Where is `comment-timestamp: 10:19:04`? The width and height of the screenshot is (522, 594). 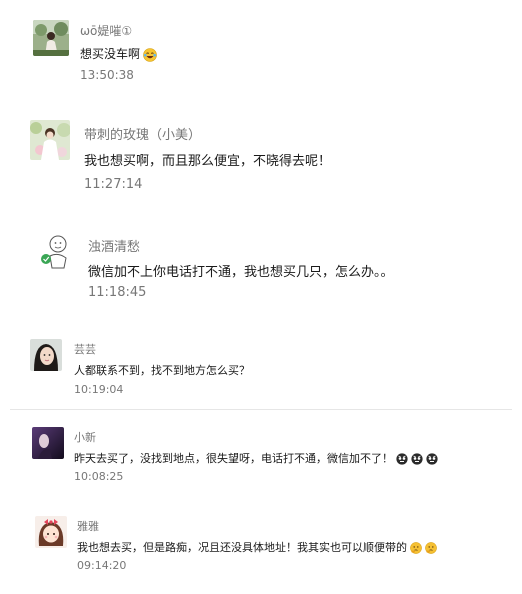 comment-timestamp: 10:19:04 is located at coordinates (99, 389).